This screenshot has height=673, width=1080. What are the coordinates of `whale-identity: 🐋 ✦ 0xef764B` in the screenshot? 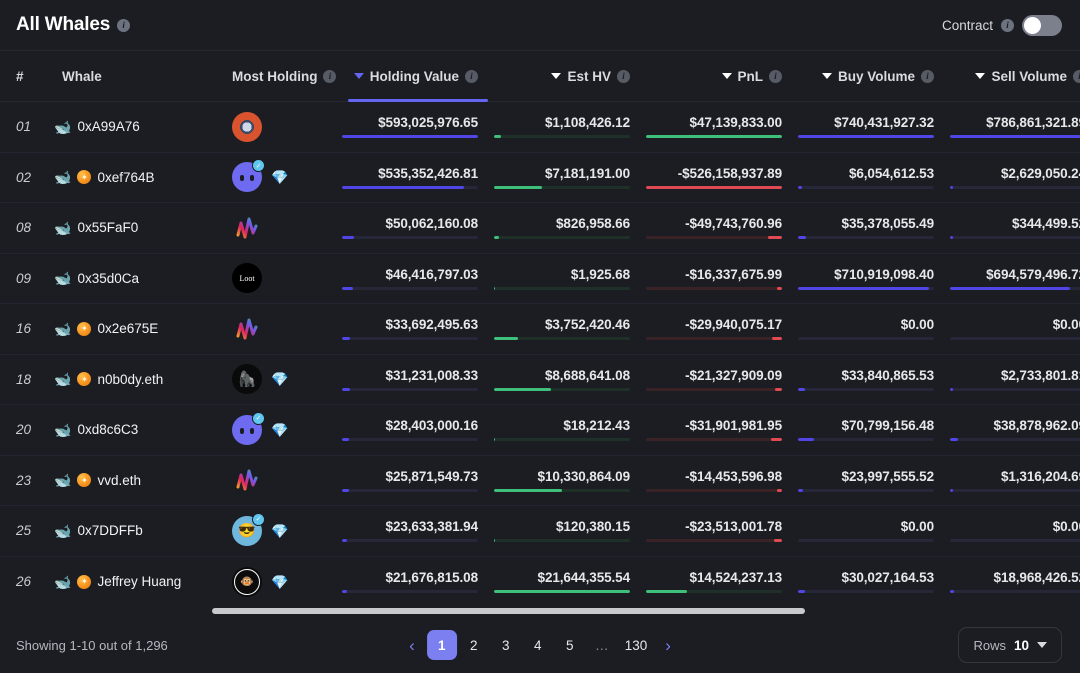 It's located at (137, 177).